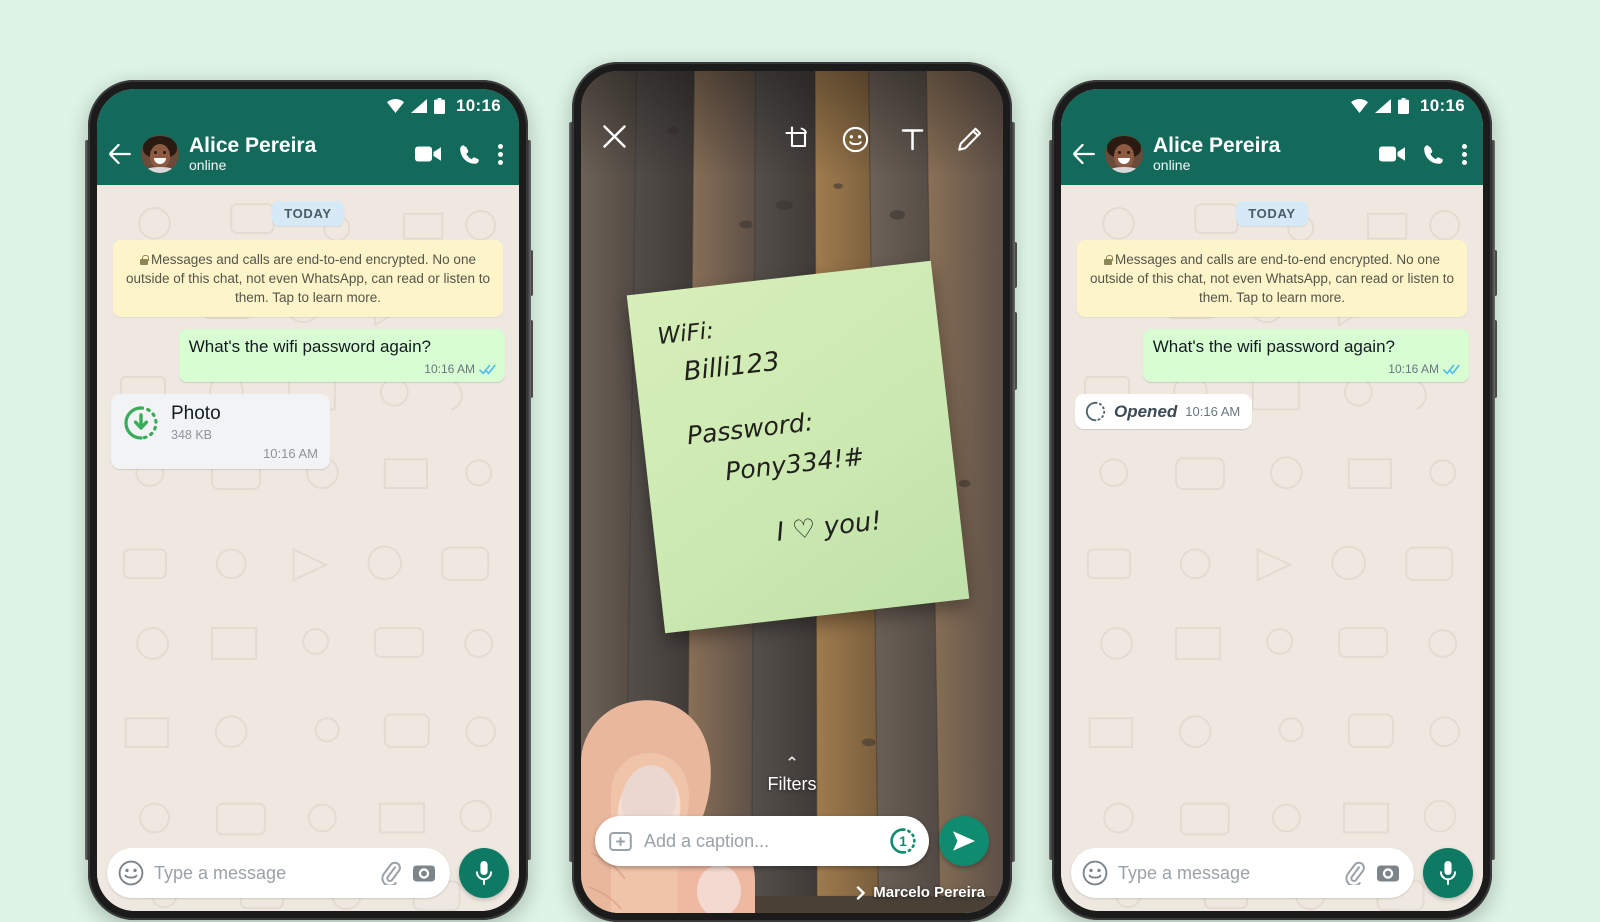  Describe the element at coordinates (1442, 105) in the screenshot. I see `status-bar-time: 10:16` at that location.